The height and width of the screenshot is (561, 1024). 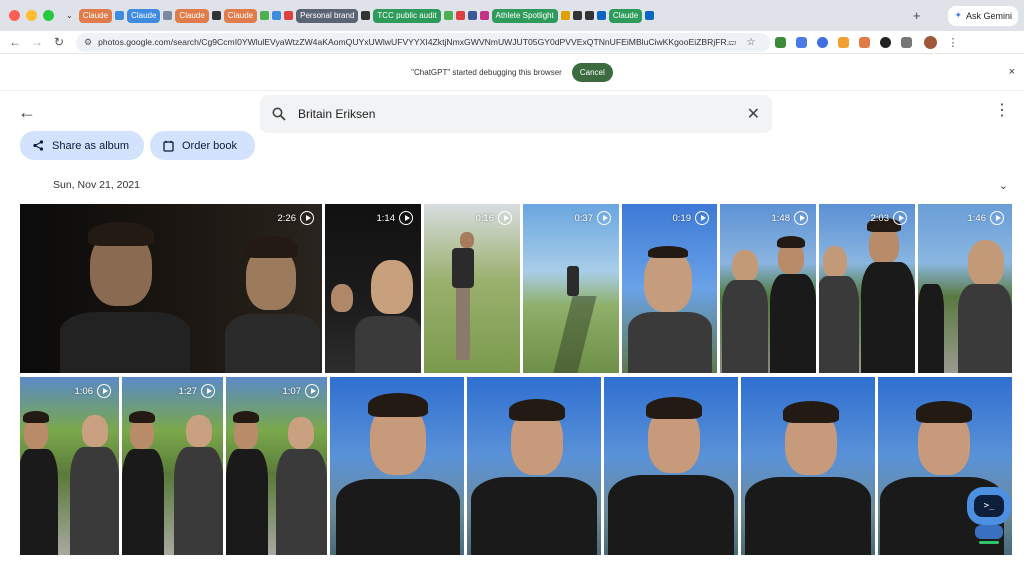 I want to click on search-query: Britain Eriksen, so click(x=522, y=114).